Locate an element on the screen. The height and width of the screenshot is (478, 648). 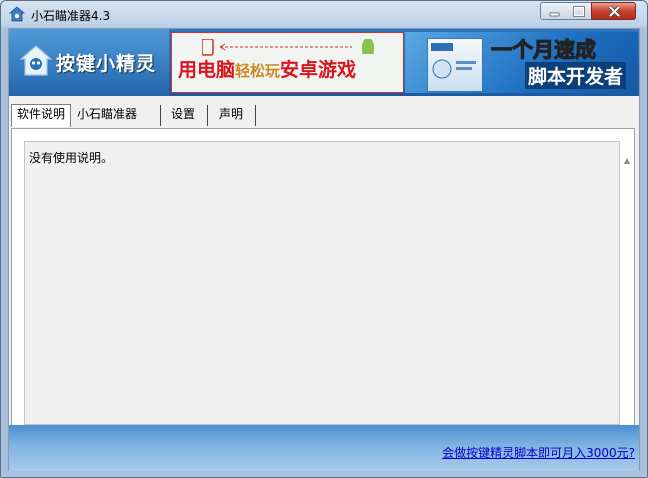
close-button is located at coordinates (613, 11).